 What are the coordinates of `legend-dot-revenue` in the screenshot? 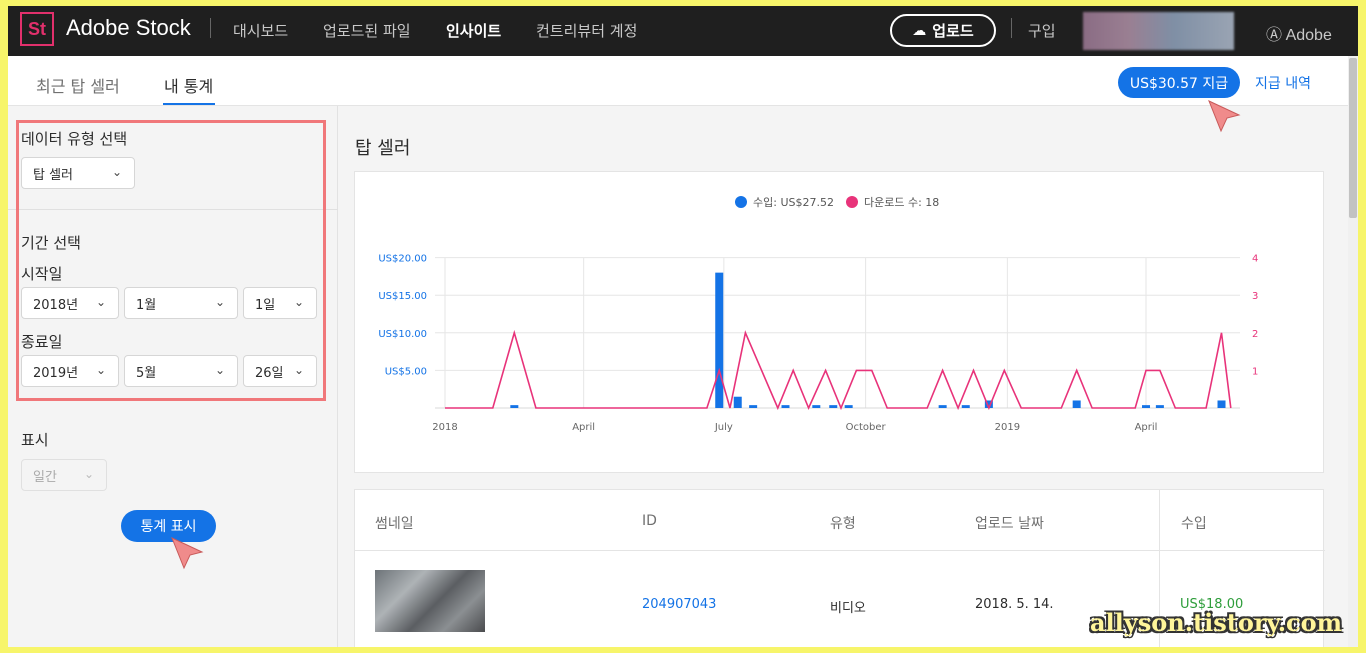 It's located at (741, 202).